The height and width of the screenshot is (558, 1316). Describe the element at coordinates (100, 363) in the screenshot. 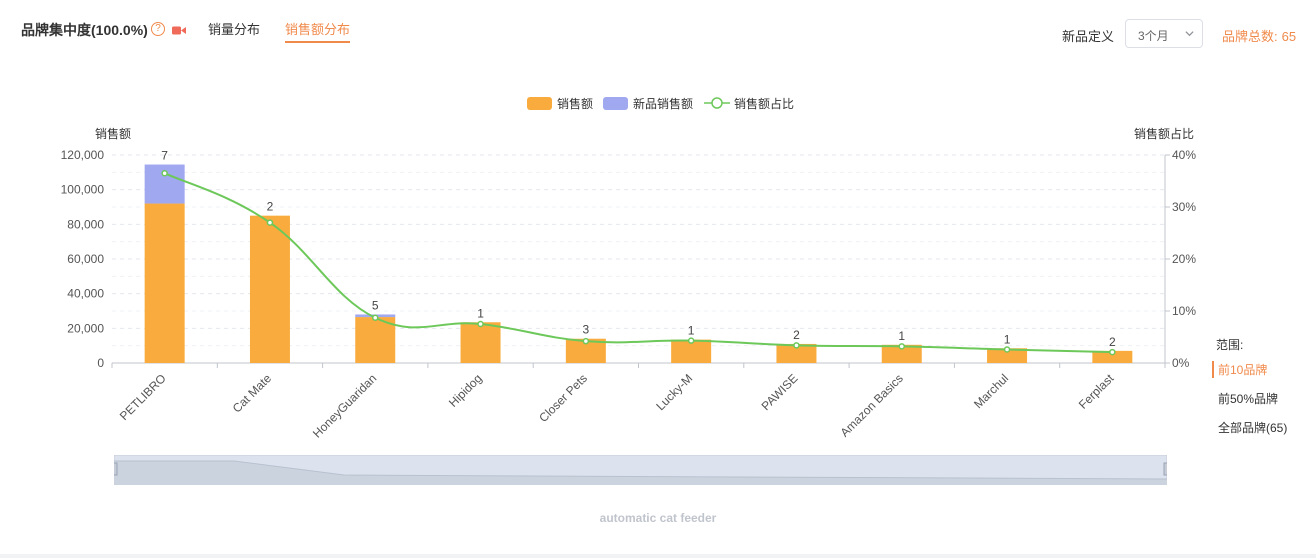

I see `left-tick-label: 0` at that location.